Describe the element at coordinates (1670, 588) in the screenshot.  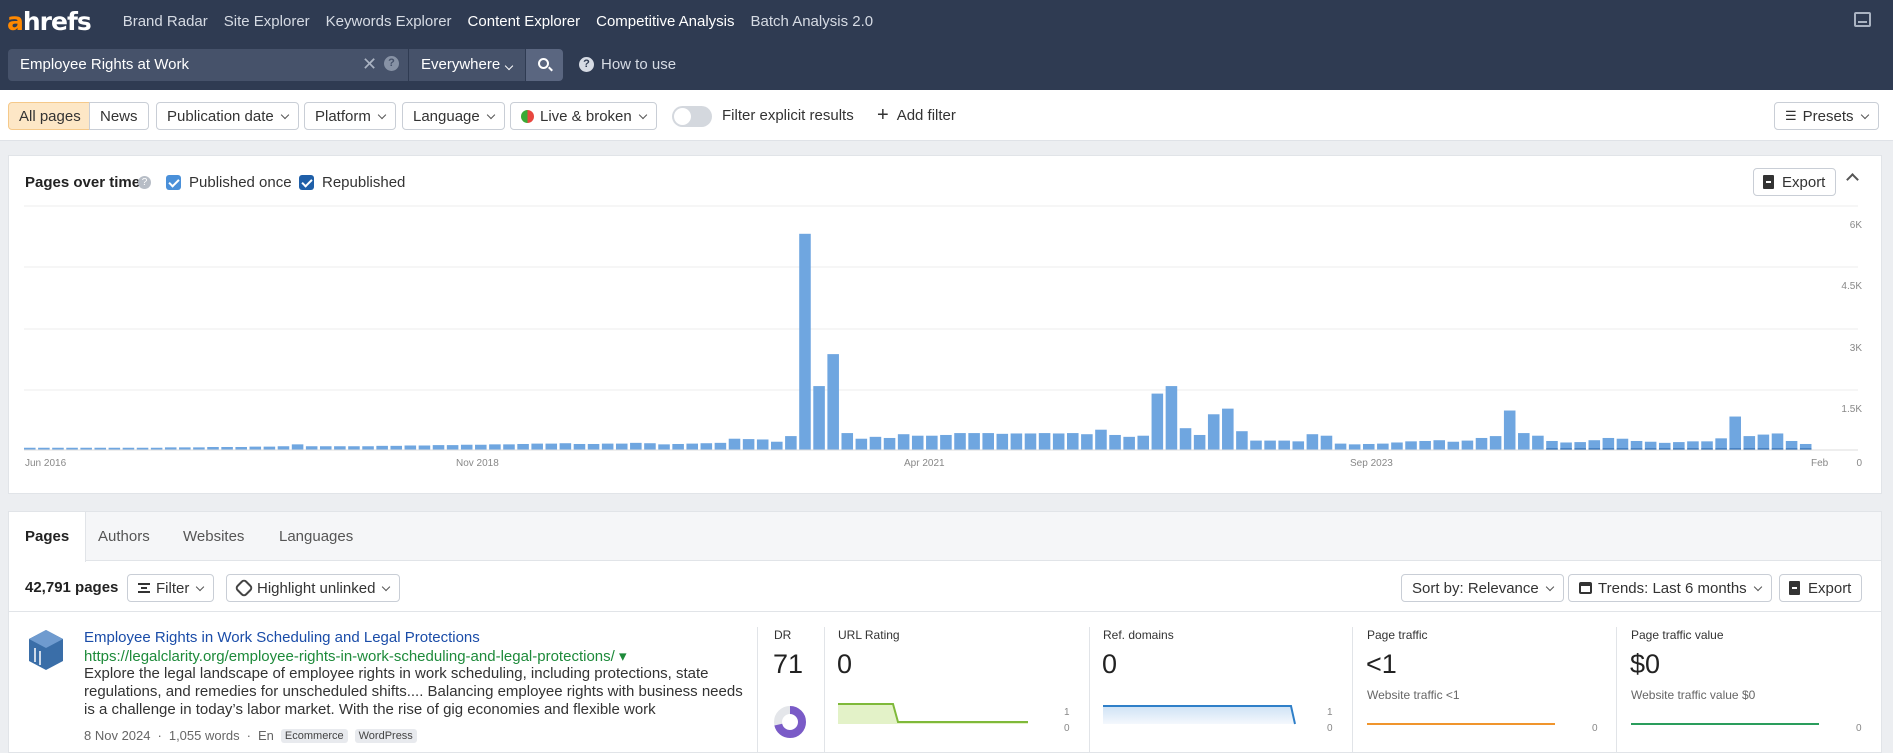
I see `trends-dropdown: Trends: Last 6 months` at that location.